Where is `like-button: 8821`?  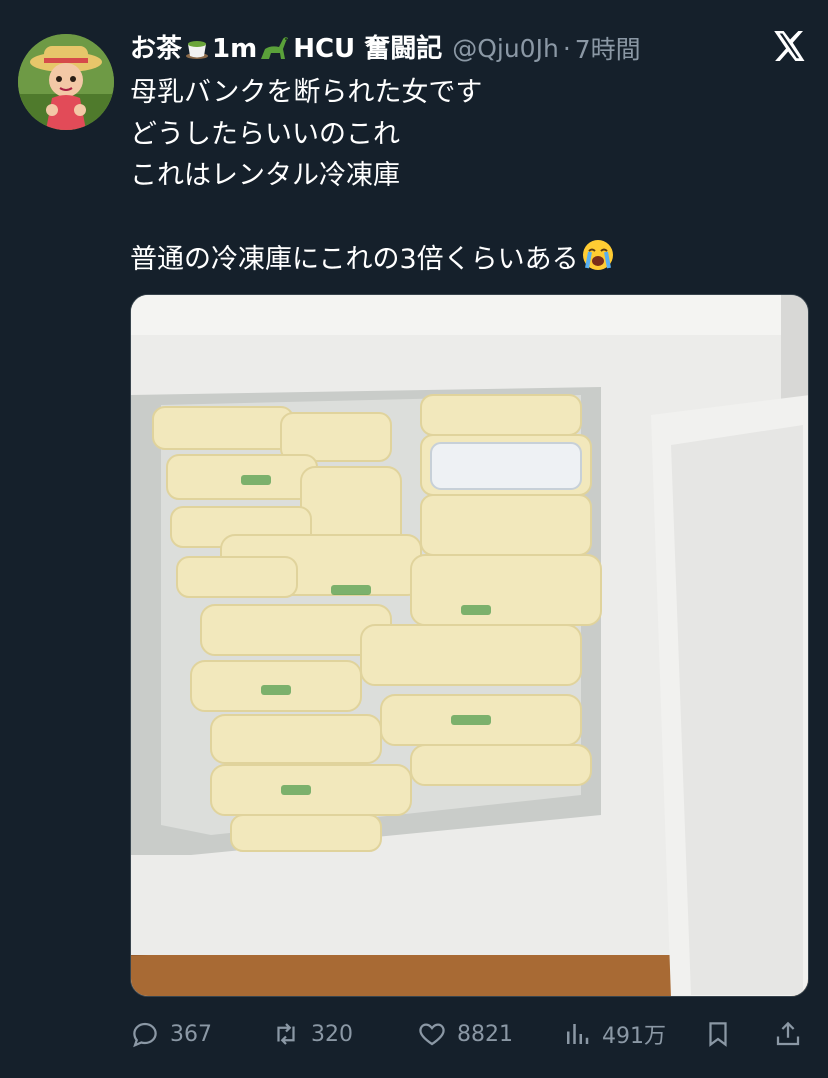
like-button: 8821 is located at coordinates (465, 1034).